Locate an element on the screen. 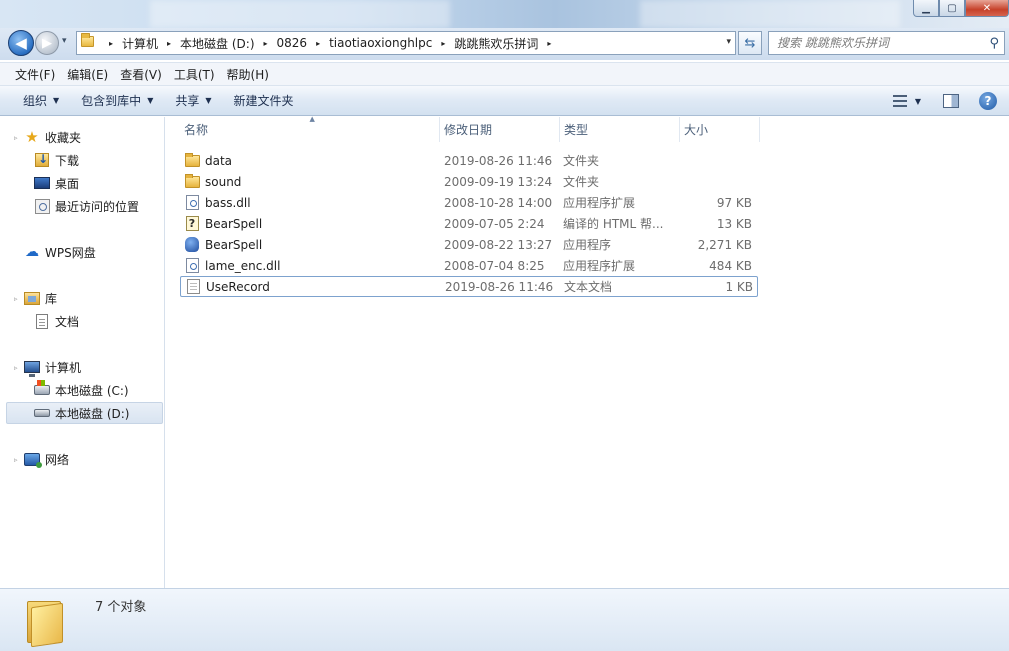  breadcrumb-tiaotiaoxionghlpc: tiaotiaoxionghlpc is located at coordinates (380, 43).